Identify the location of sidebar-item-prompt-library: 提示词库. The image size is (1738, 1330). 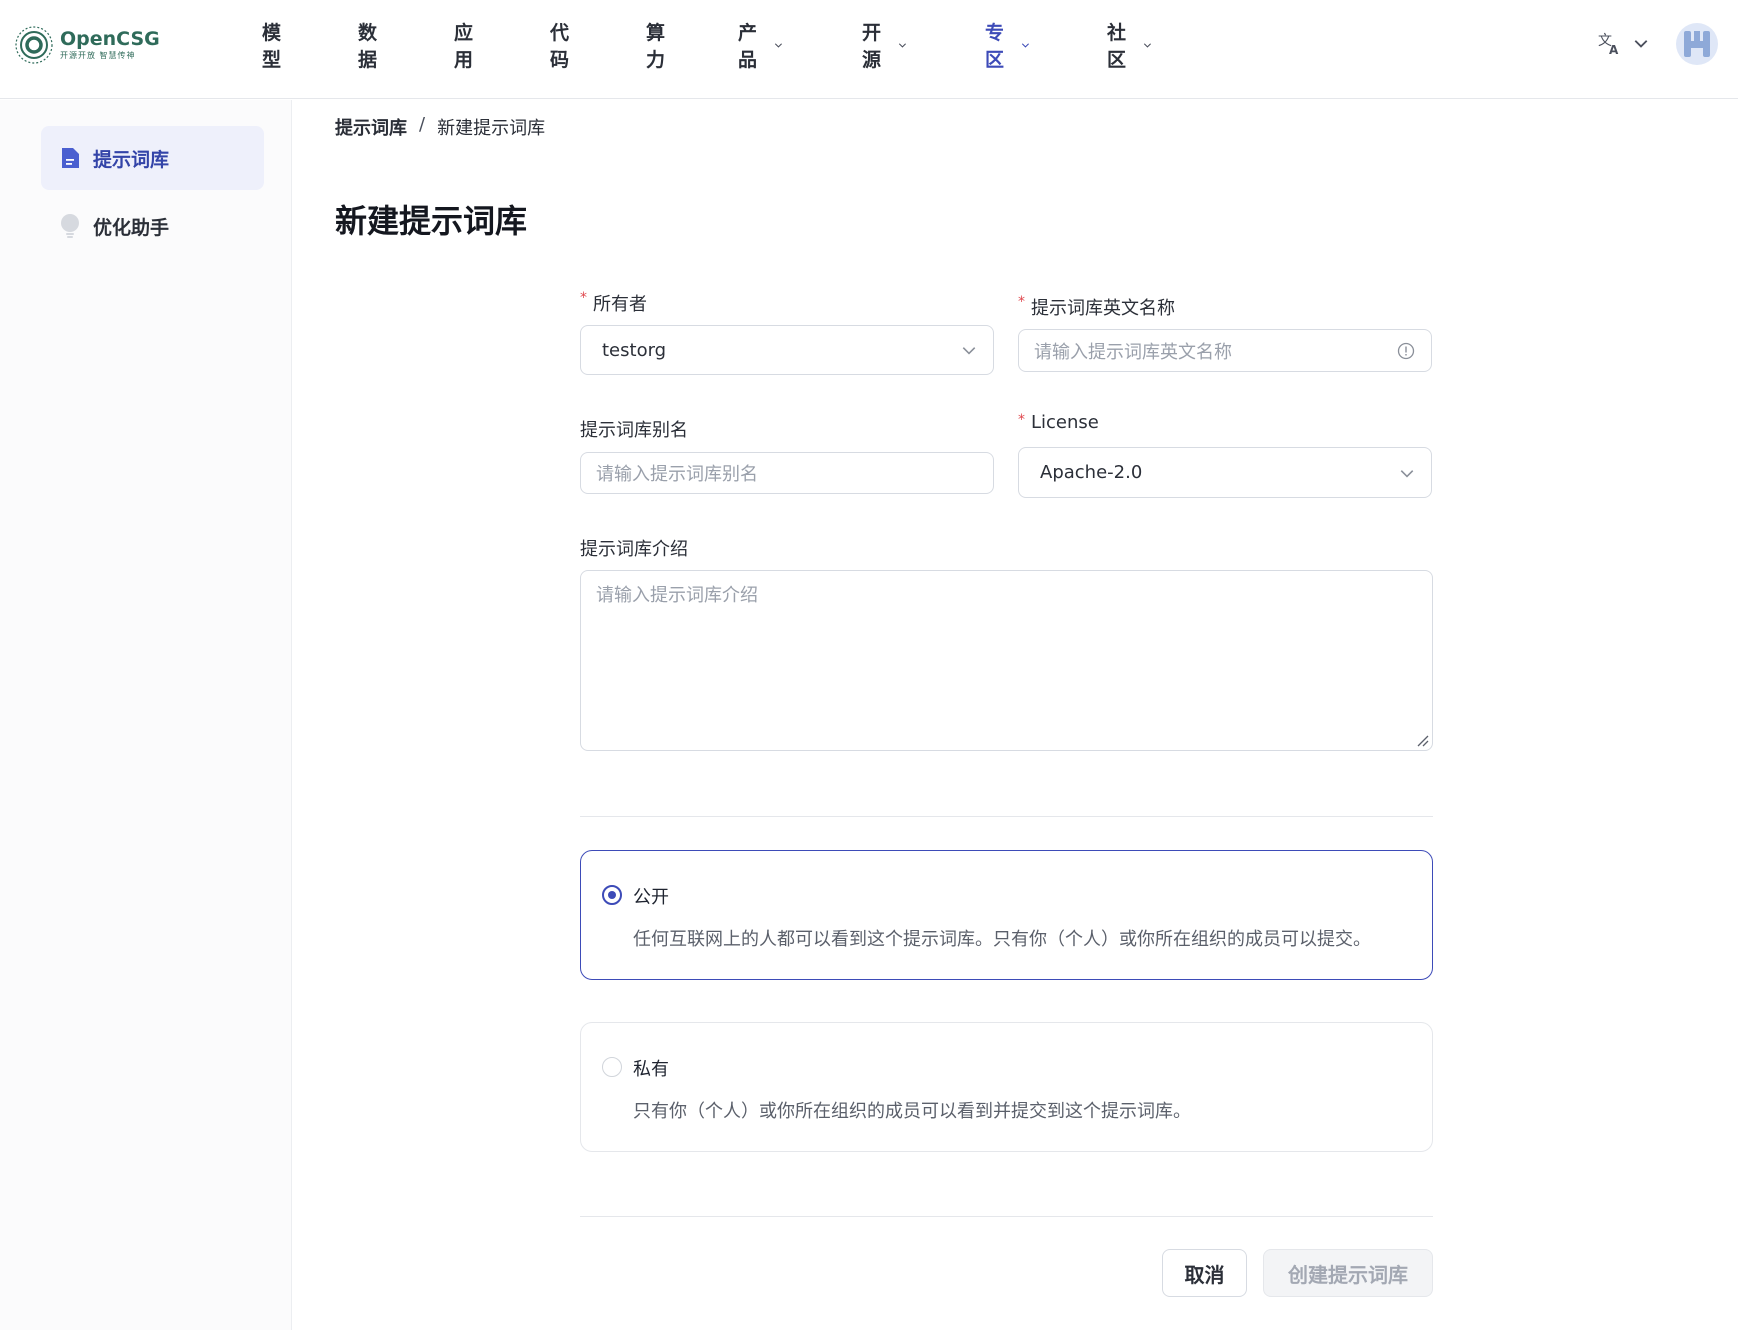
(152, 158).